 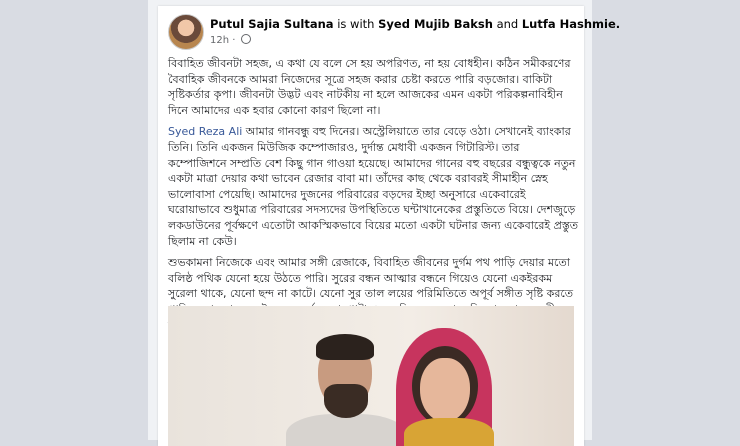 What do you see at coordinates (445, 390) in the screenshot?
I see `bride-figure-face` at bounding box center [445, 390].